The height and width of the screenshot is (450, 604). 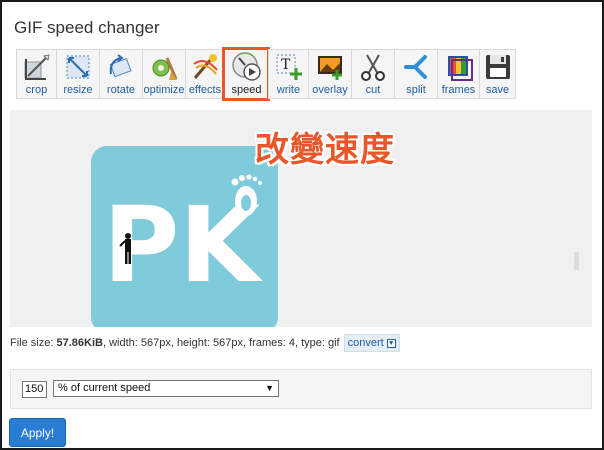 What do you see at coordinates (246, 90) in the screenshot?
I see `tool-label: speed` at bounding box center [246, 90].